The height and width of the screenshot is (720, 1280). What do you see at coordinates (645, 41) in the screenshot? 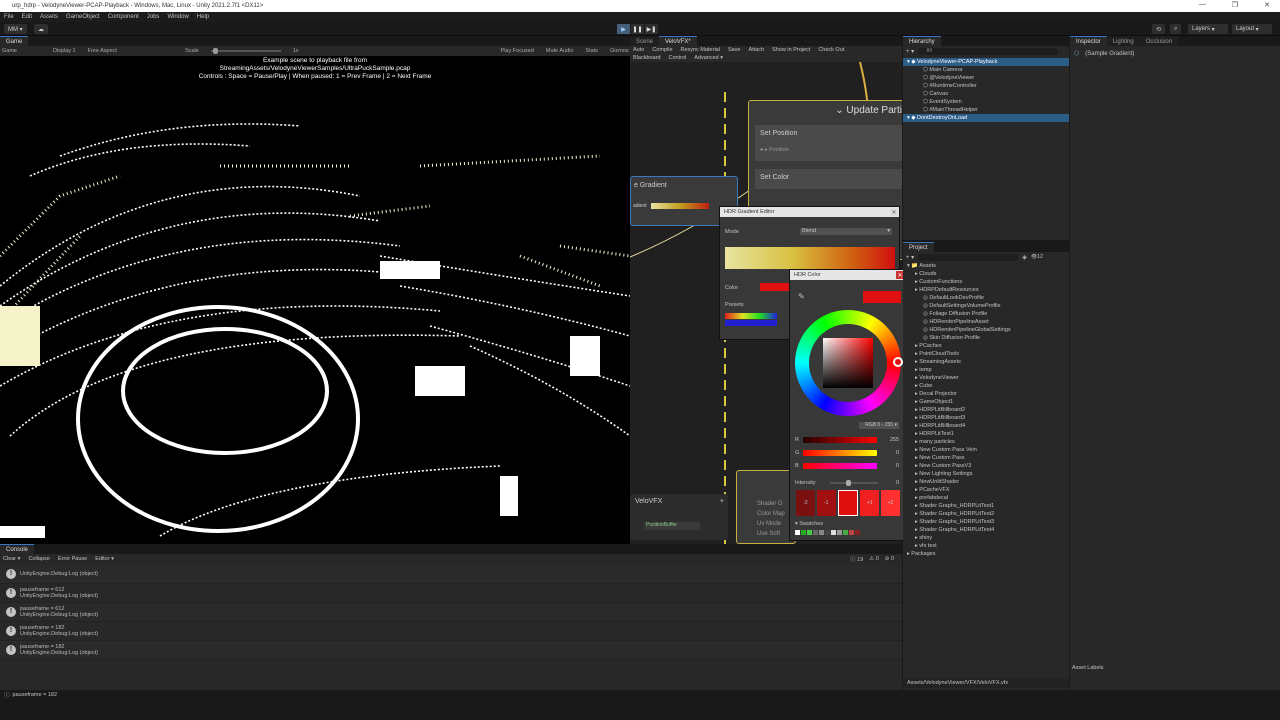
I see `tab-scene: Scene` at bounding box center [645, 41].